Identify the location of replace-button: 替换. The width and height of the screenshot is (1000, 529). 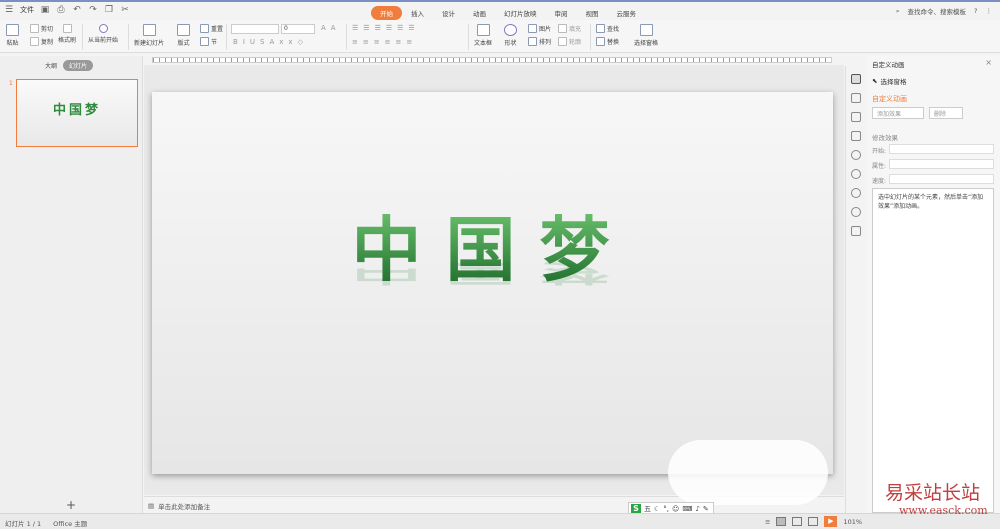
(607, 41).